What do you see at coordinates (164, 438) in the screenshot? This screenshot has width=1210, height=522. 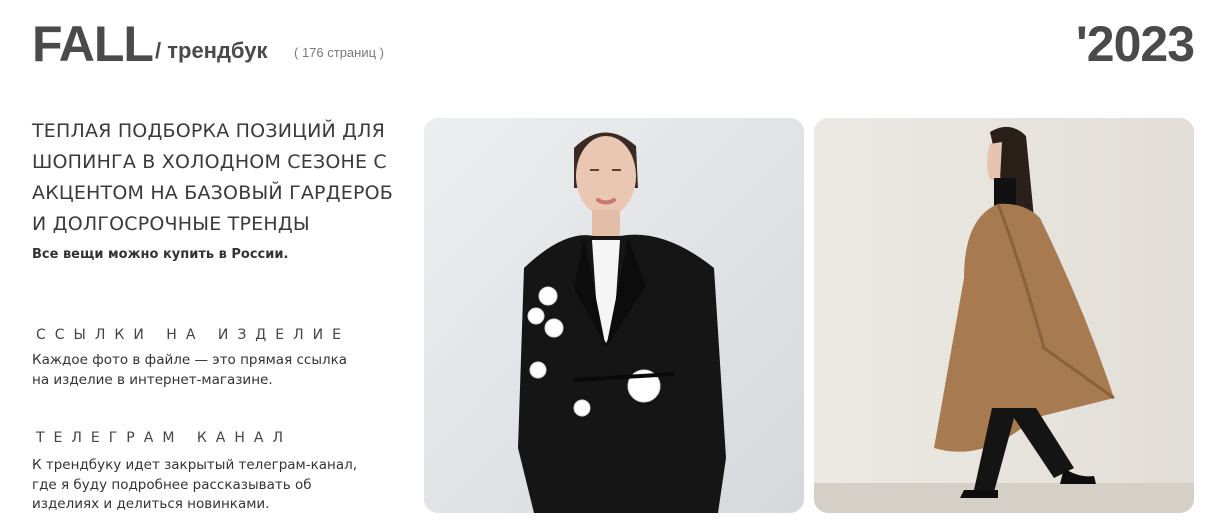 I see `telegram-section-heading: ТЕЛЕГРАМ КАНАЛ` at bounding box center [164, 438].